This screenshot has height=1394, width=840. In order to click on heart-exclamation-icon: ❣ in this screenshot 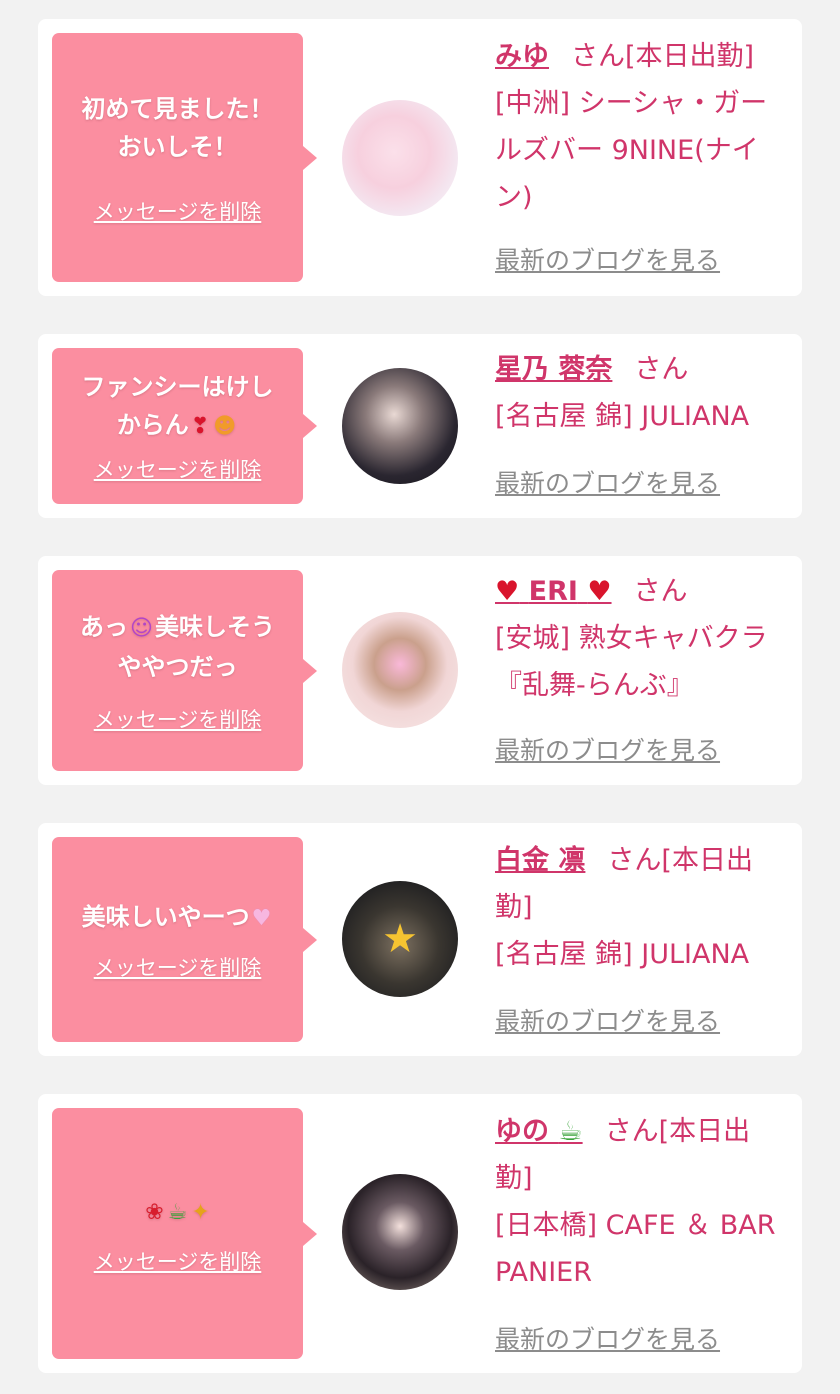, I will do `click(200, 426)`.